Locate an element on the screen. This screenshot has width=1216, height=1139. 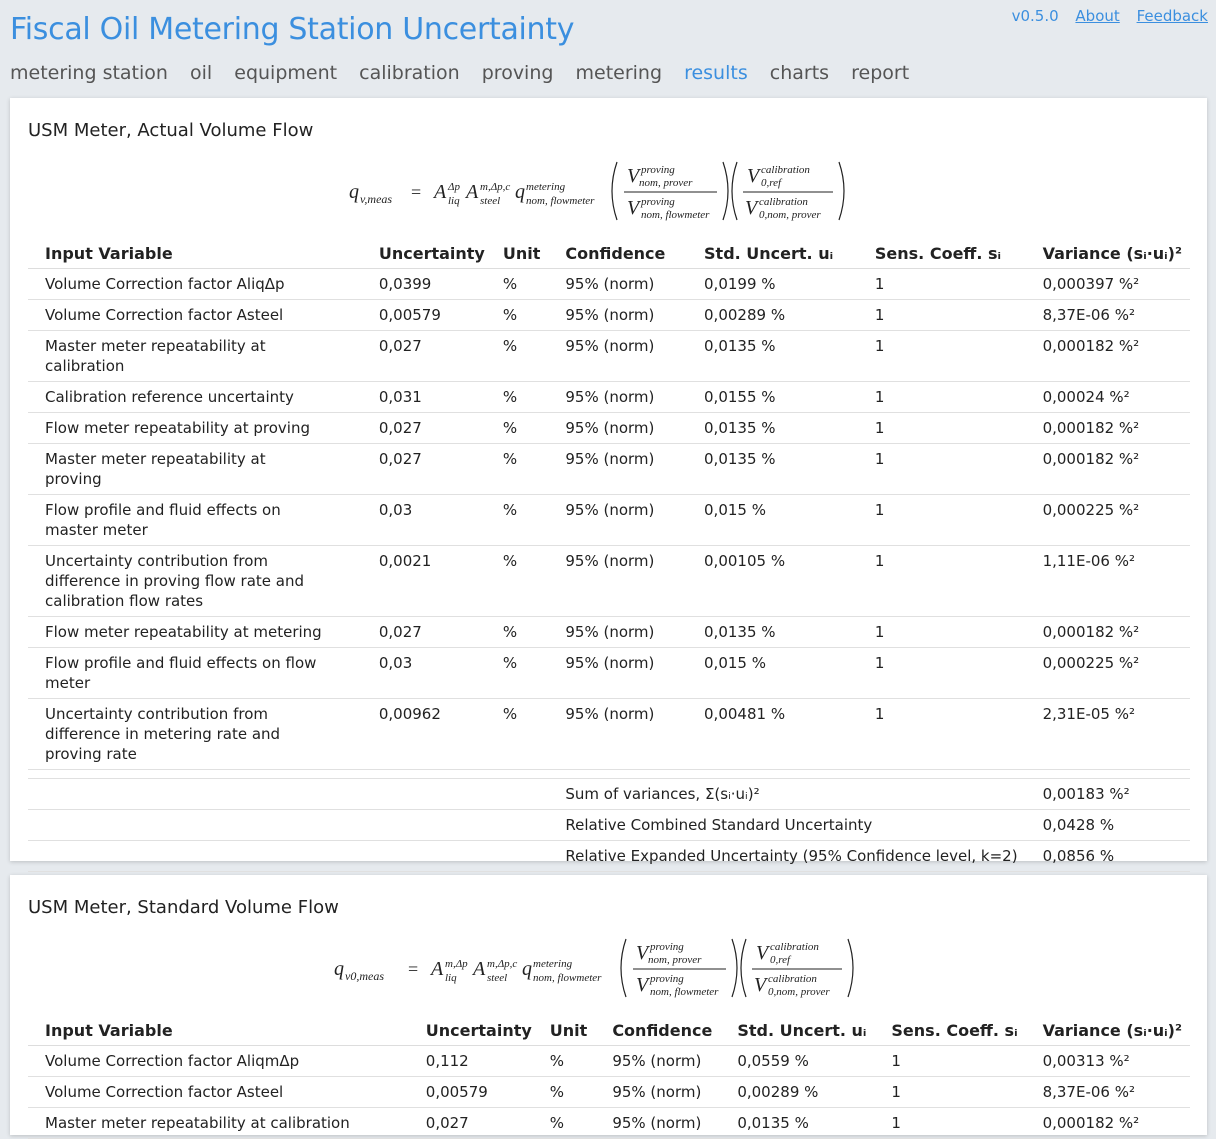
cell-std-uncert: 0,0135 % is located at coordinates (772, 428).